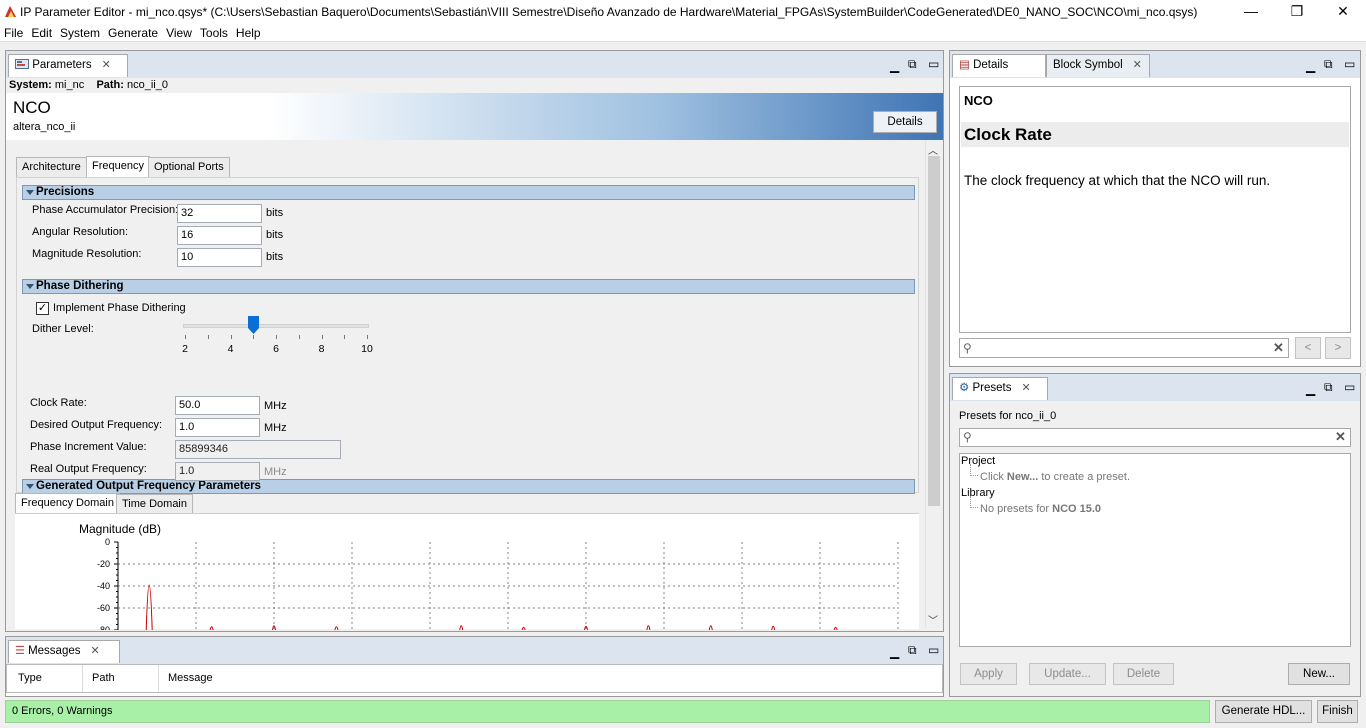 Image resolution: width=1366 pixels, height=728 pixels. What do you see at coordinates (248, 32) in the screenshot?
I see `menu-help: Help` at bounding box center [248, 32].